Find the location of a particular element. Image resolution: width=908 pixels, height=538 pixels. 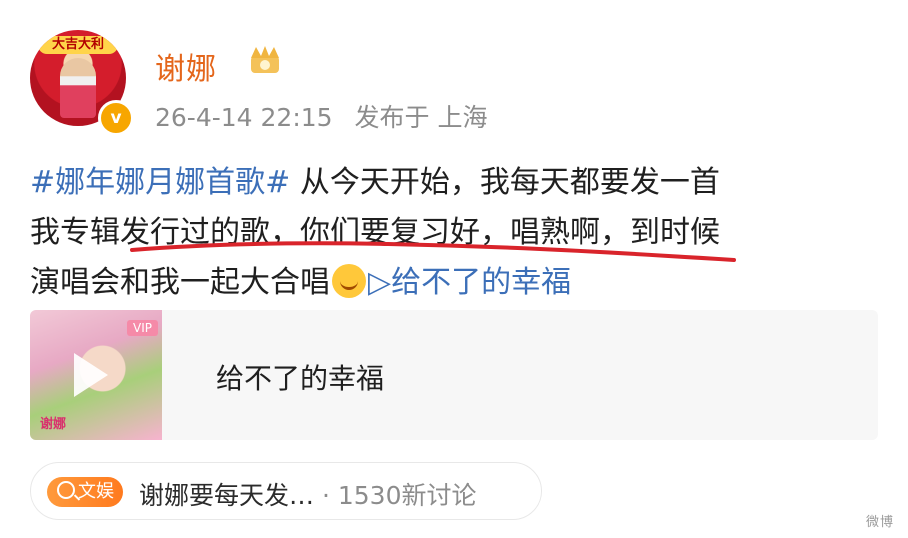

crown-icon is located at coordinates (265, 60).